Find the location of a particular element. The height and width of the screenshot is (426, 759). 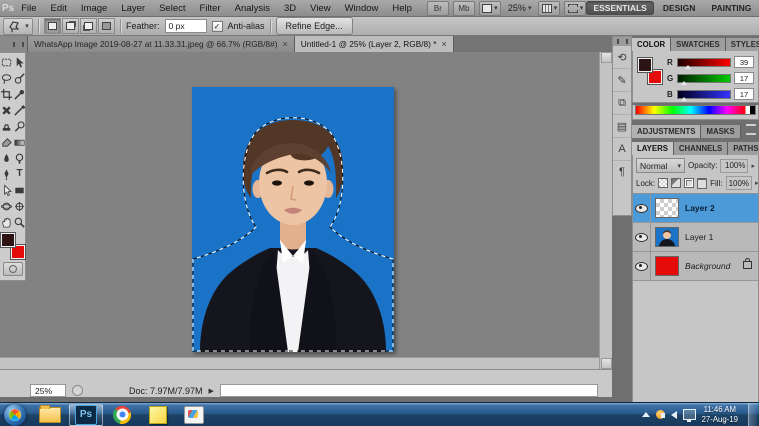

bridge-icon: Br is located at coordinates (437, 8).